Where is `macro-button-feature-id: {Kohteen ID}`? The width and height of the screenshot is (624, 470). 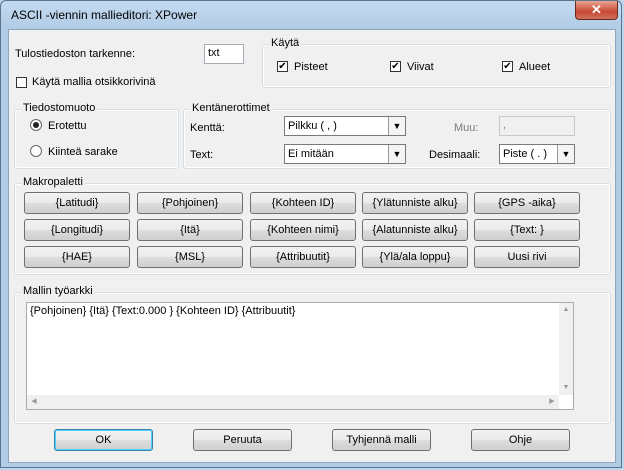
macro-button-feature-id: {Kohteen ID} is located at coordinates (303, 203).